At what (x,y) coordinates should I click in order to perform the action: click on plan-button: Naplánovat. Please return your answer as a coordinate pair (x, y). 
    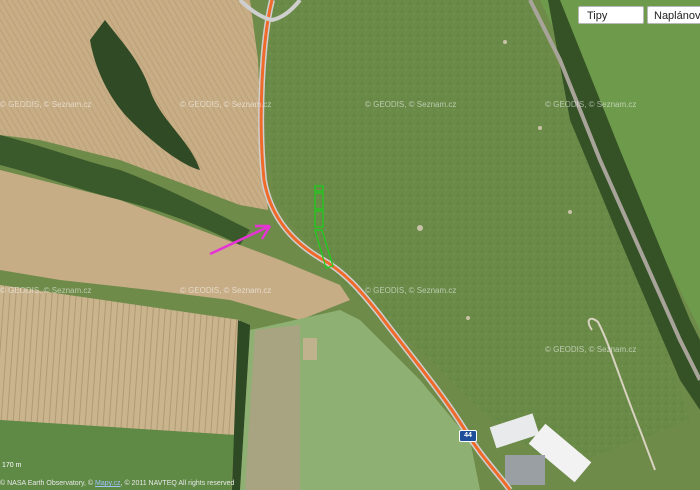
    Looking at the image, I should click on (673, 15).